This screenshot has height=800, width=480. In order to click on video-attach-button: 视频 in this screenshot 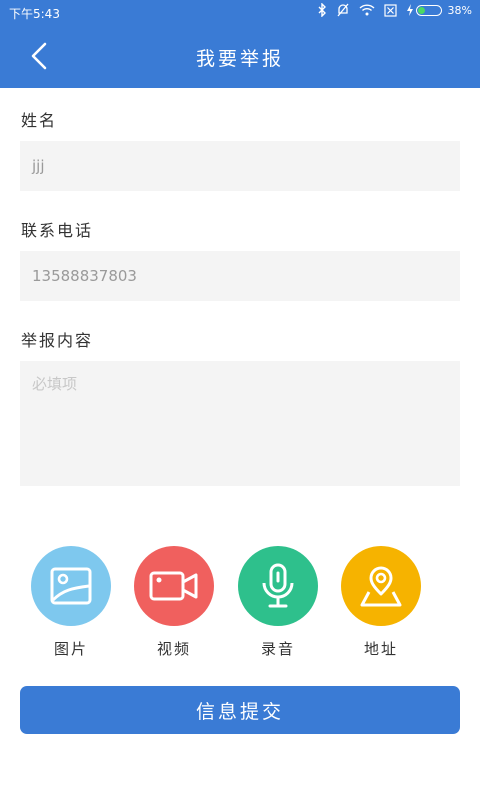, I will do `click(174, 602)`.